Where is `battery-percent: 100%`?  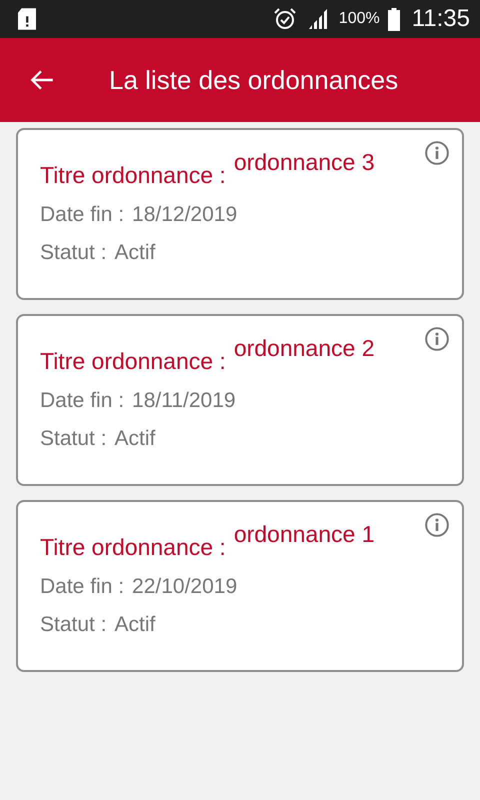
battery-percent: 100% is located at coordinates (359, 19).